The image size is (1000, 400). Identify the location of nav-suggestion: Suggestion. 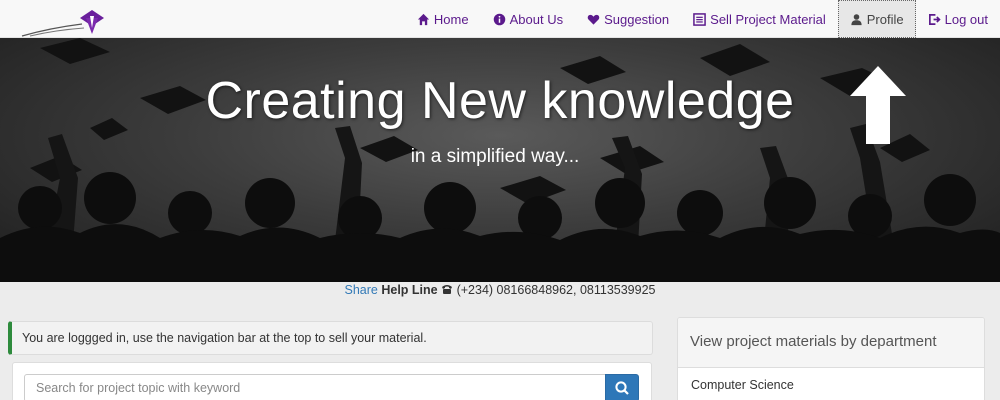
(628, 19).